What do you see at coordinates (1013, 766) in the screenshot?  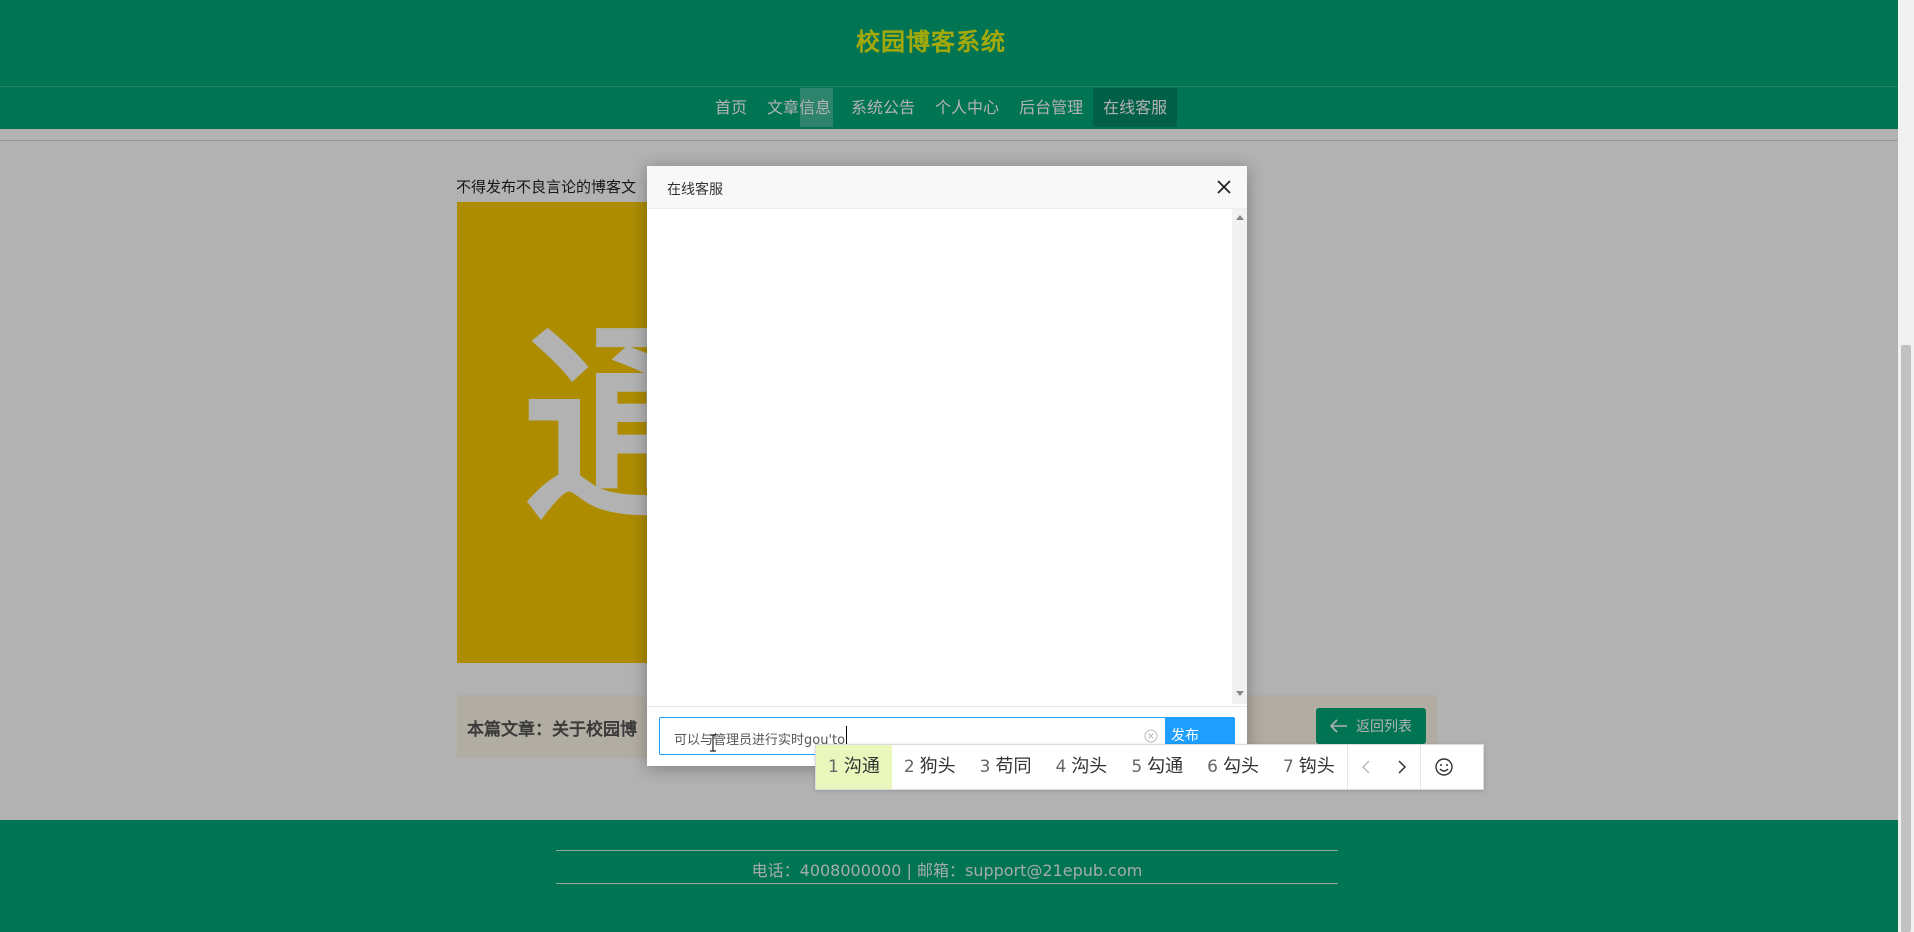 I see `ime-candidate-text: 苟同` at bounding box center [1013, 766].